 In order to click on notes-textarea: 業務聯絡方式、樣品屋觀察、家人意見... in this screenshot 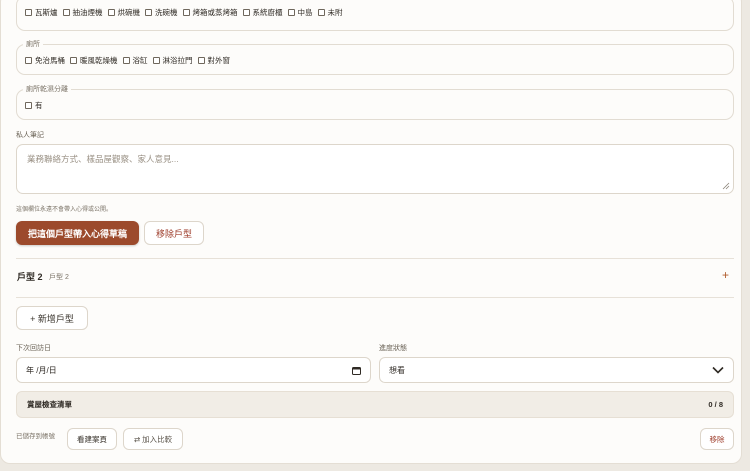, I will do `click(375, 169)`.